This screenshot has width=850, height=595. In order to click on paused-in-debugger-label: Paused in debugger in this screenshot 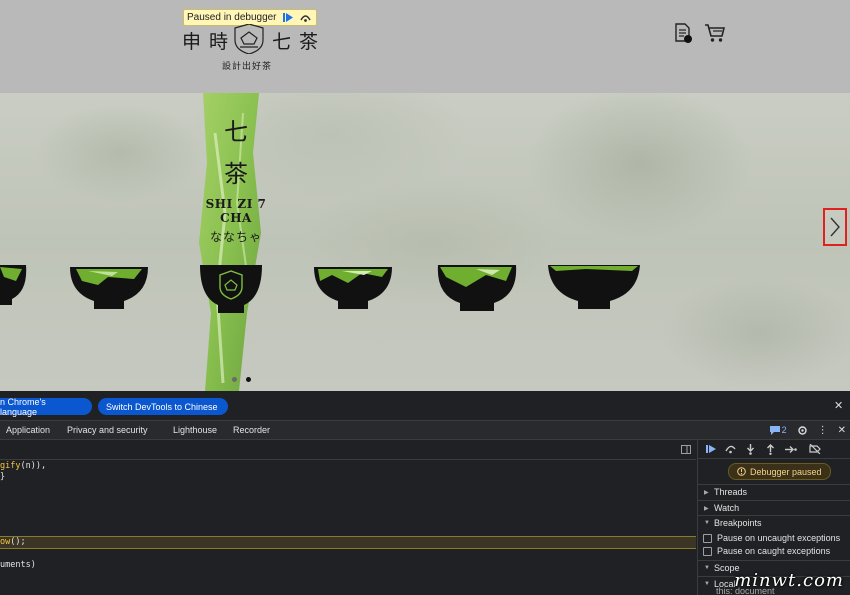, I will do `click(232, 17)`.